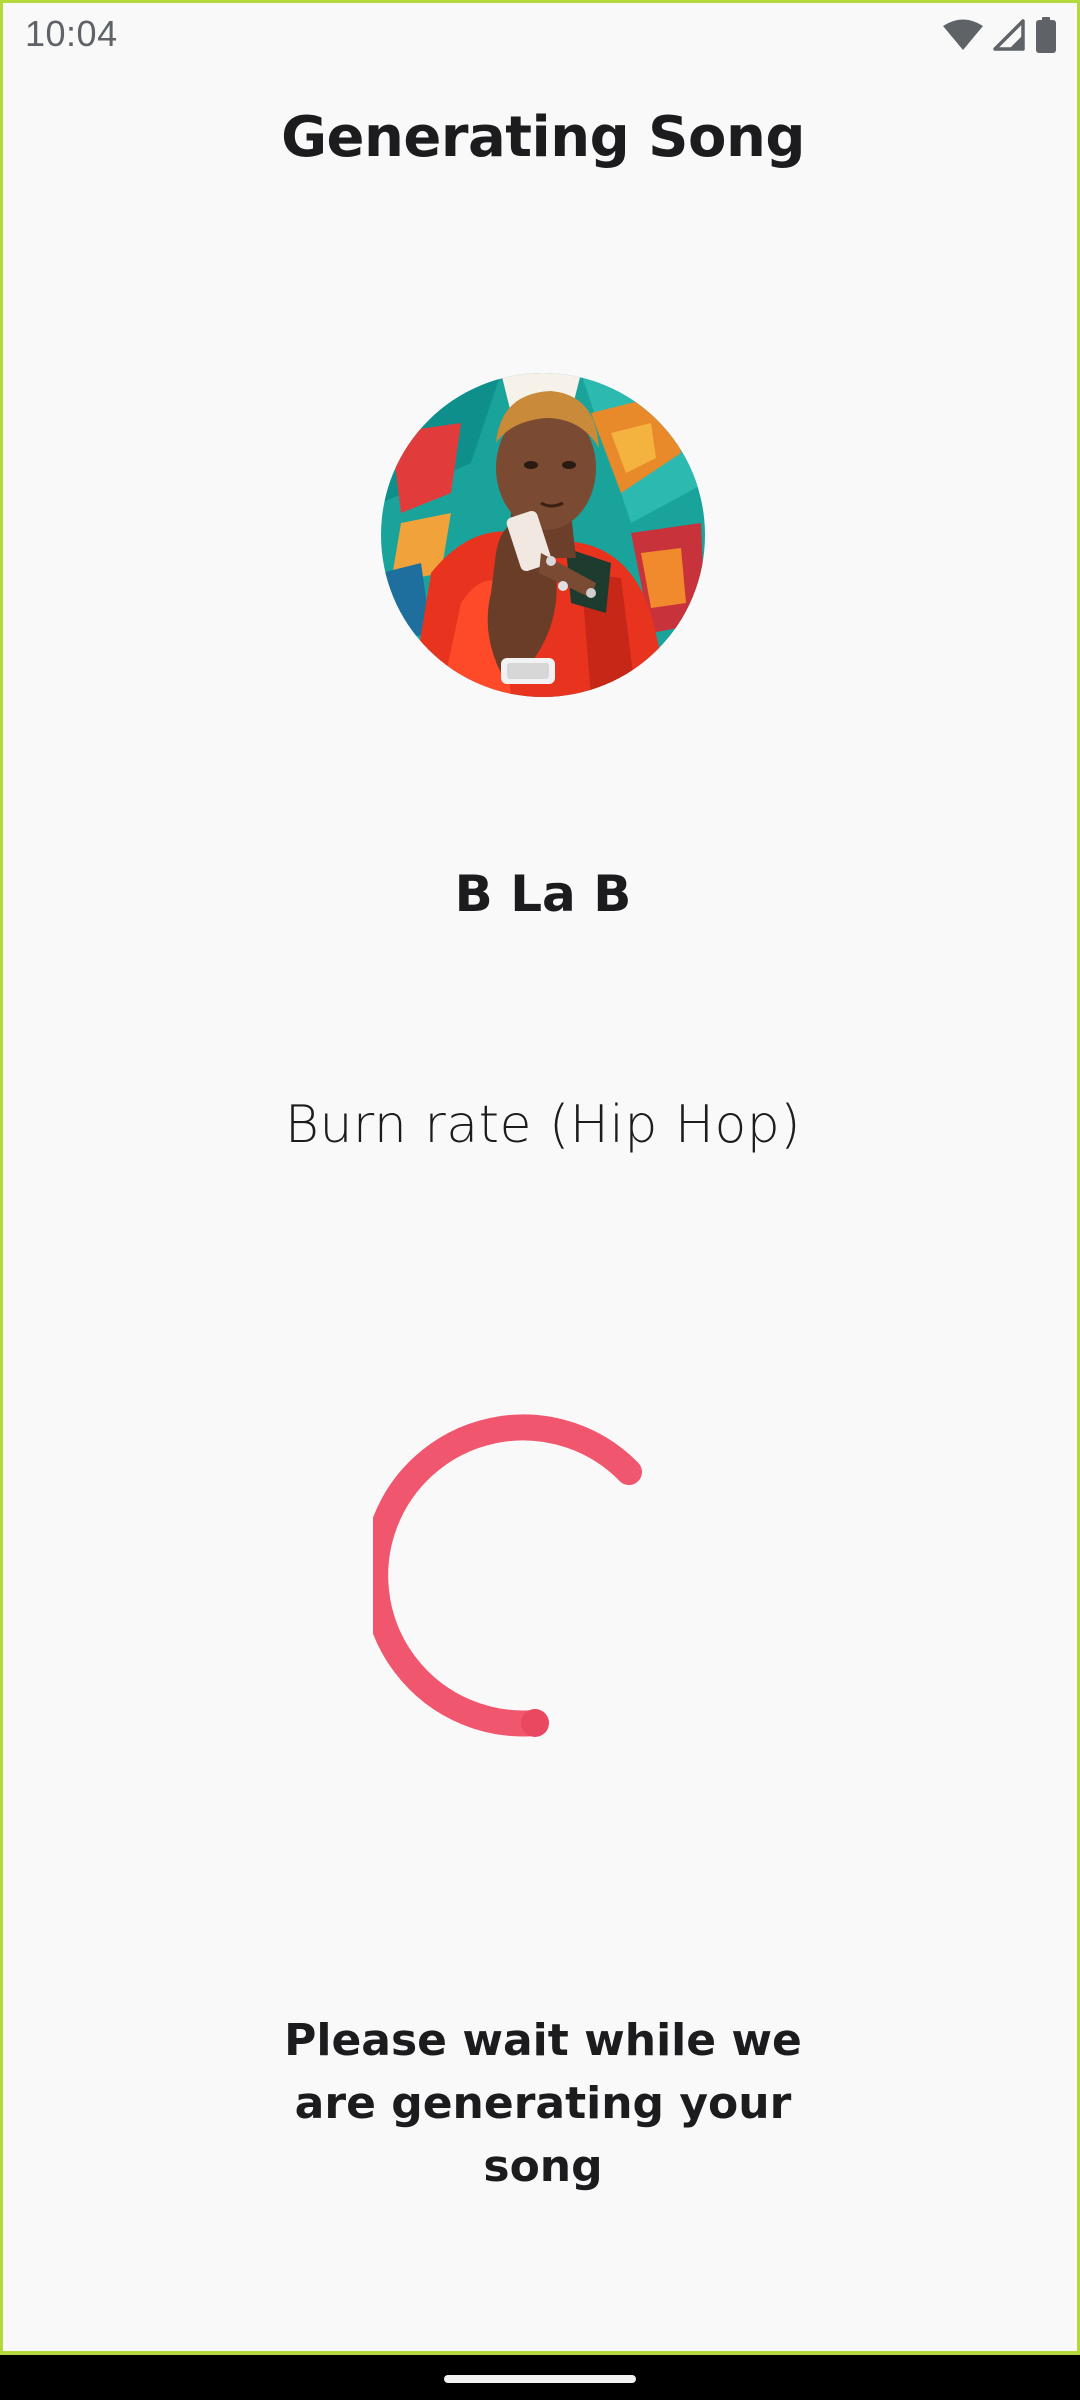 The image size is (1080, 2400). I want to click on status-time: 10:04, so click(71, 33).